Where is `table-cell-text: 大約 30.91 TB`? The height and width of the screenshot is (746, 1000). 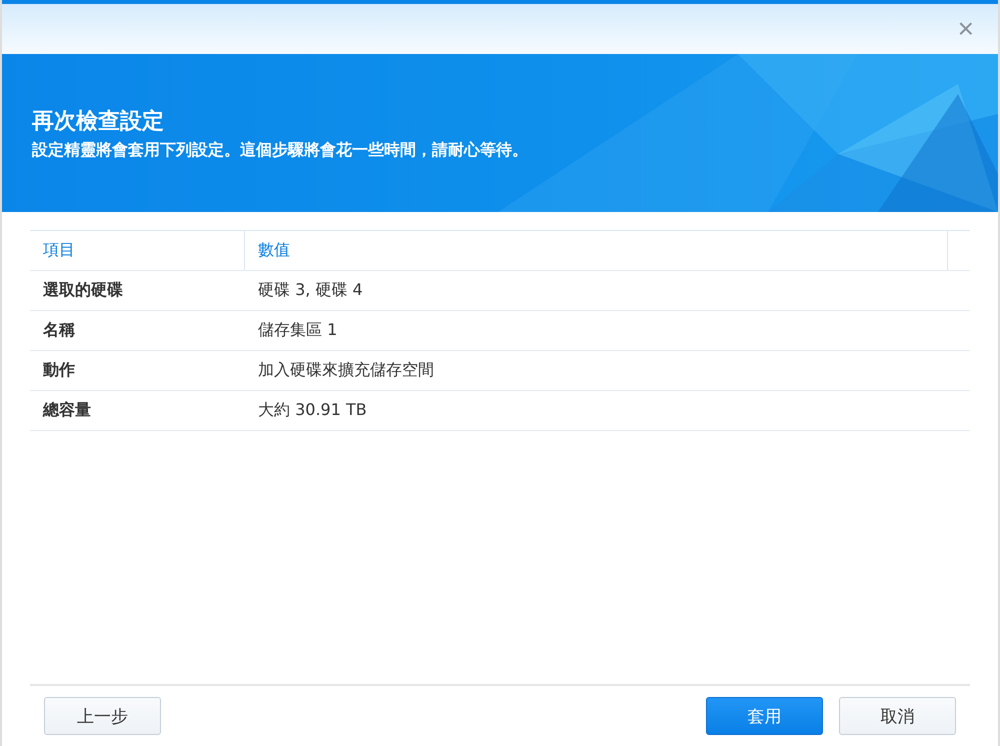
table-cell-text: 大約 30.91 TB is located at coordinates (312, 410).